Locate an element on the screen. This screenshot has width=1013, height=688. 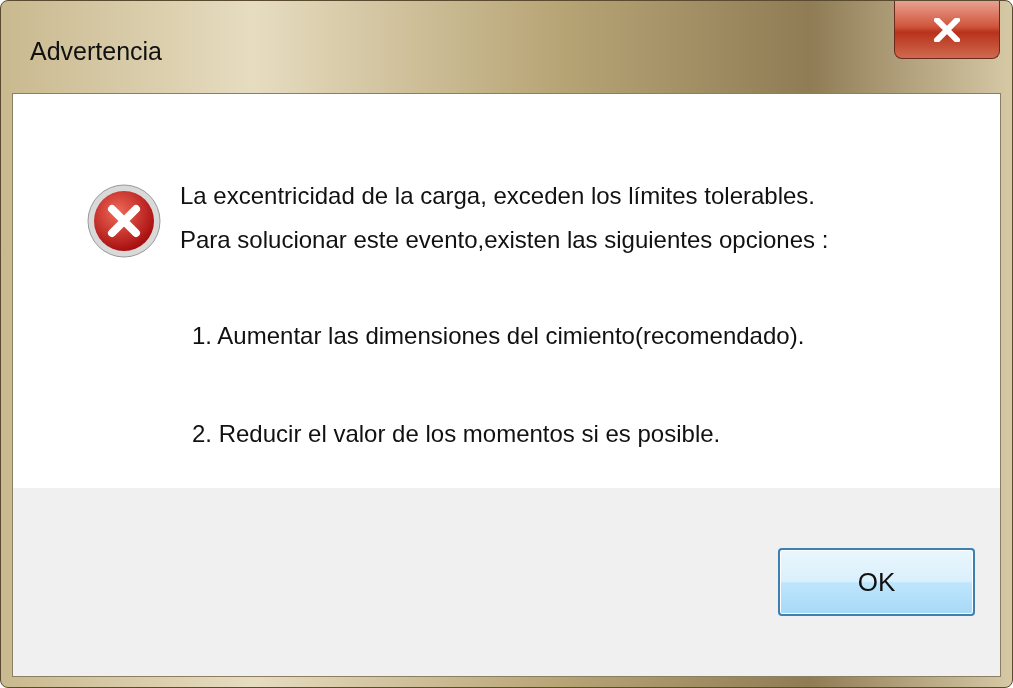
option-text: 1. Aumentar las dimensiones del cimiento(recomendado). is located at coordinates (499, 336).